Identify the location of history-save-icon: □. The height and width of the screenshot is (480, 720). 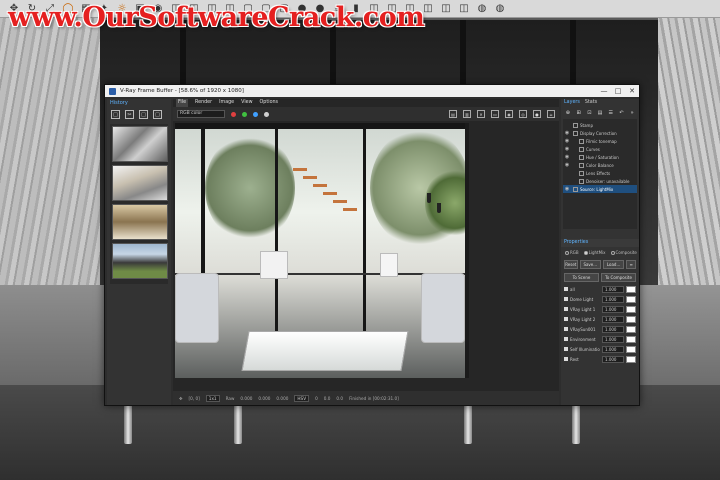
(115, 114).